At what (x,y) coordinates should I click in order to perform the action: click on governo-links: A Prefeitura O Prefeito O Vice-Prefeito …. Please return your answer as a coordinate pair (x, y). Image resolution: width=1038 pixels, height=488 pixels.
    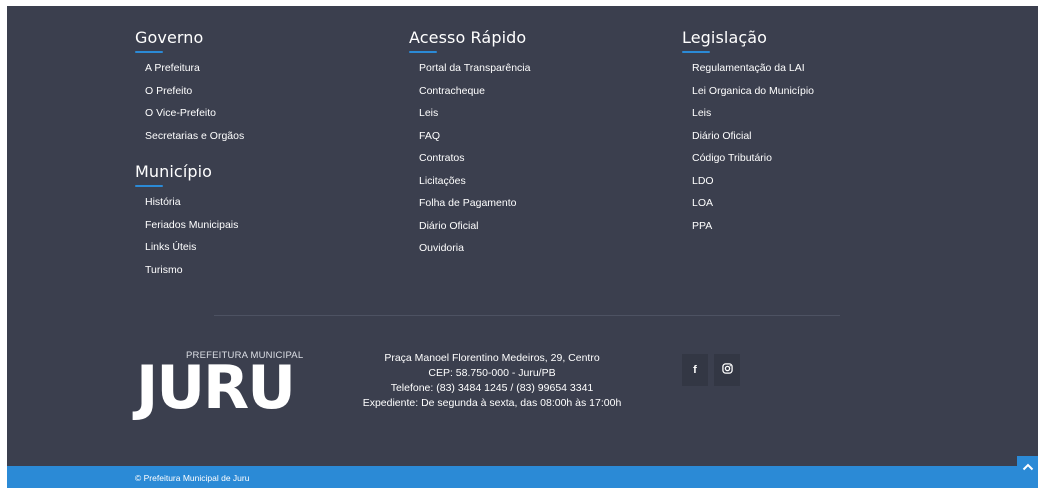
    Looking at the image, I should click on (189, 102).